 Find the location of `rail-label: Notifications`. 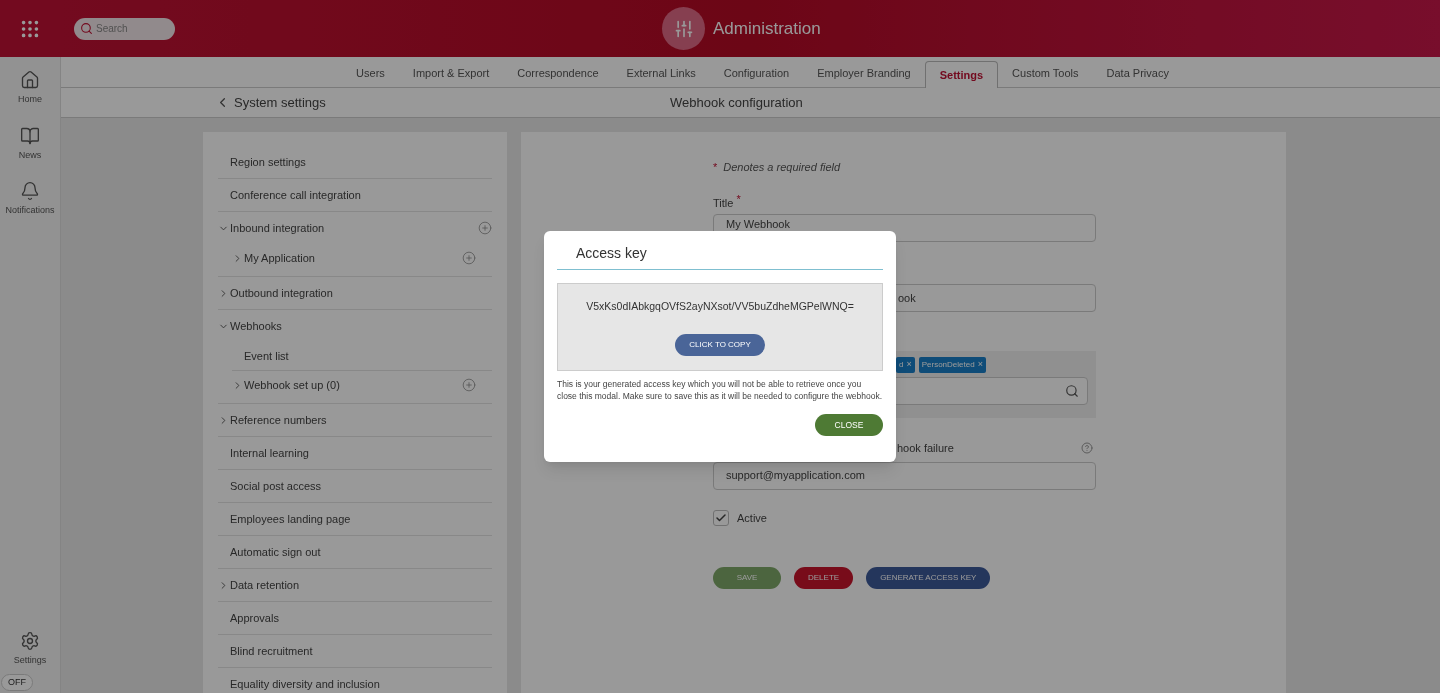

rail-label: Notifications is located at coordinates (30, 211).